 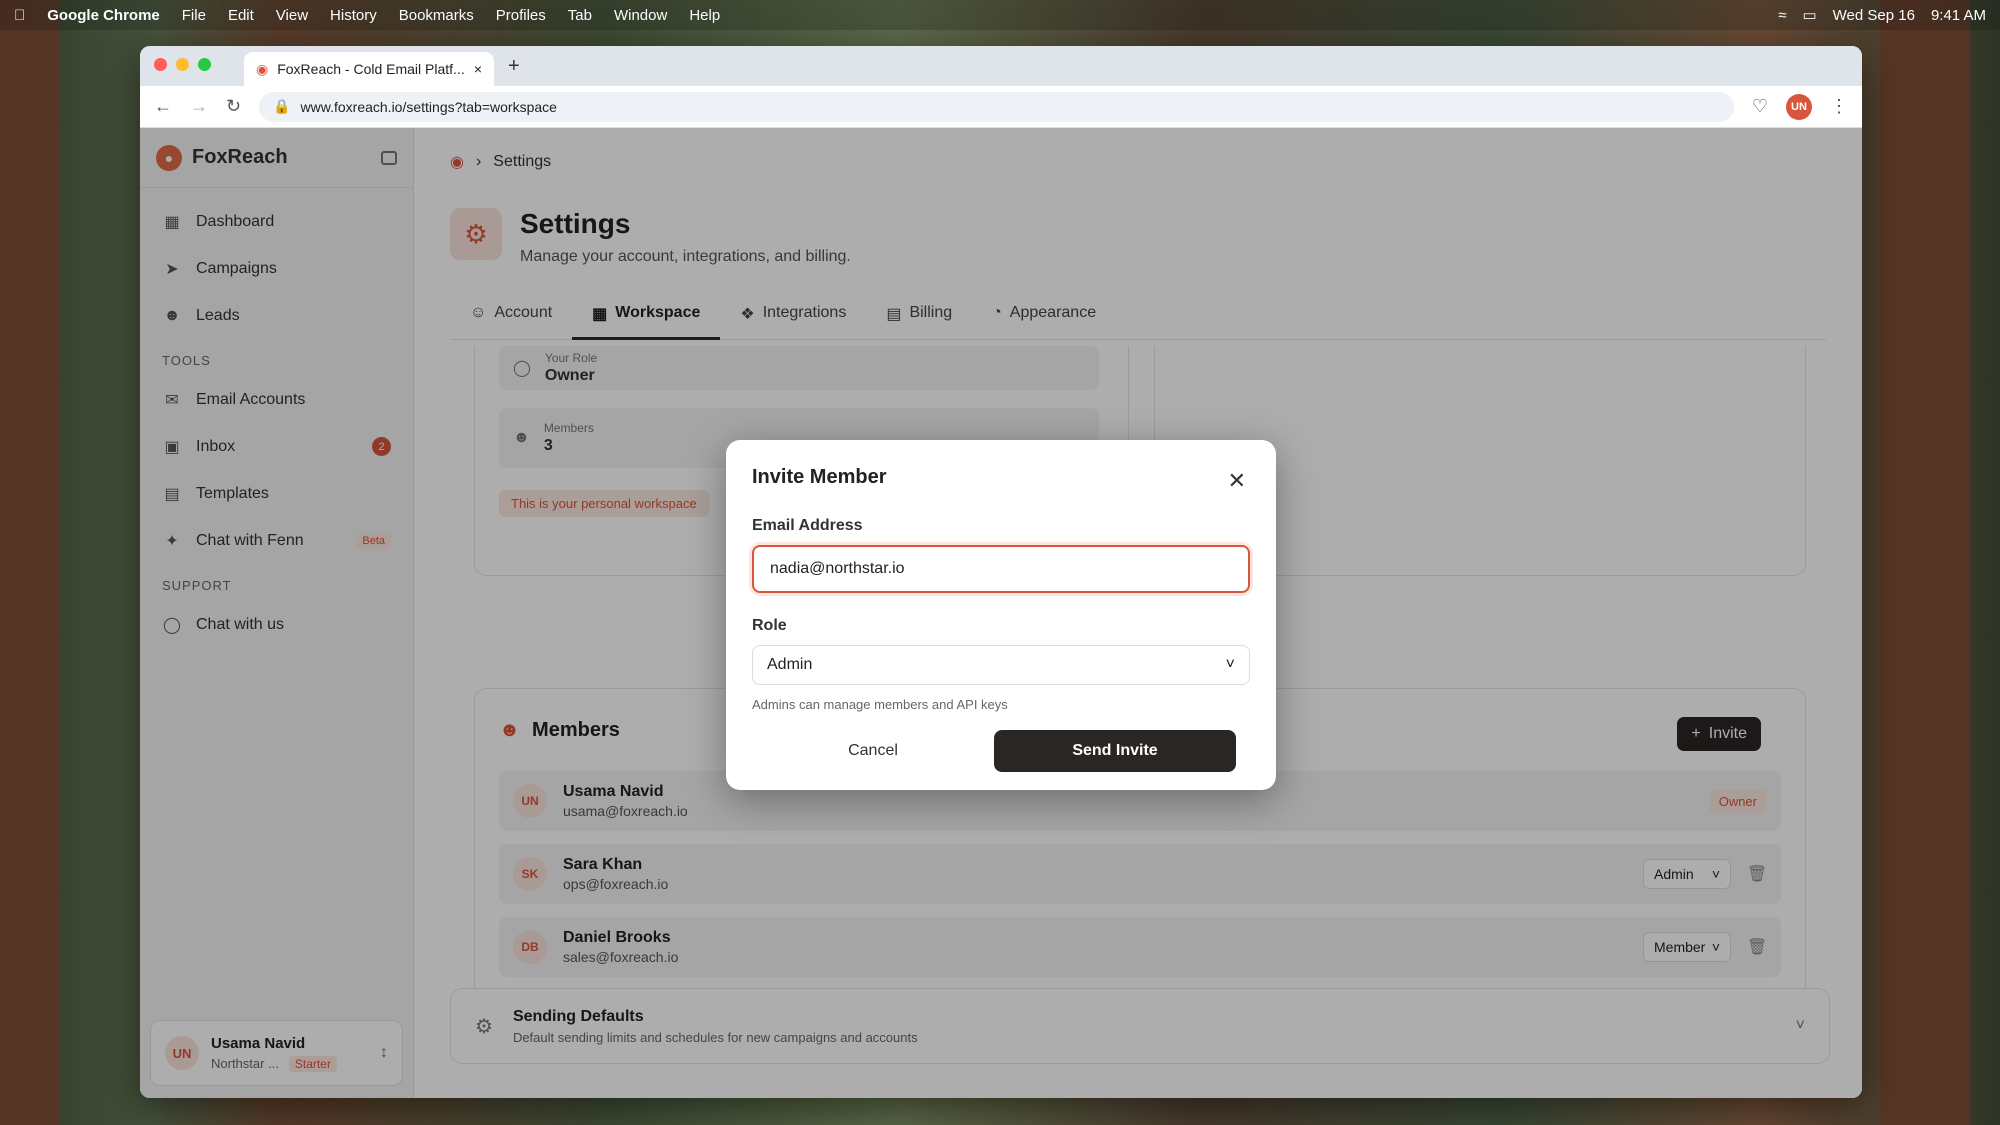 What do you see at coordinates (521, 15) in the screenshot?
I see `menu-profiles: Profiles` at bounding box center [521, 15].